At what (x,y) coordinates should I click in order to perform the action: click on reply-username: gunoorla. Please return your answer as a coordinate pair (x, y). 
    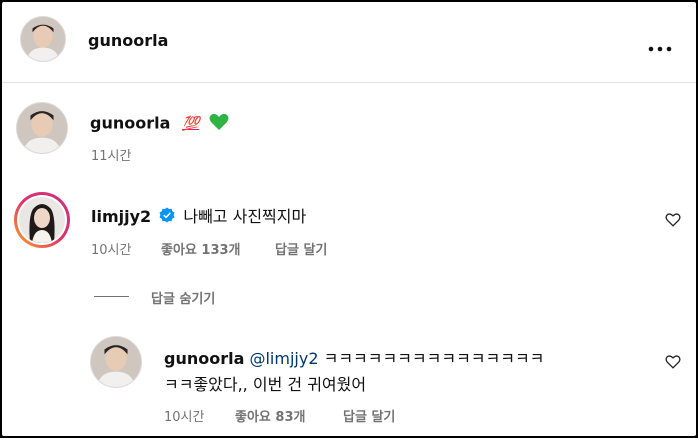
    Looking at the image, I should click on (204, 358).